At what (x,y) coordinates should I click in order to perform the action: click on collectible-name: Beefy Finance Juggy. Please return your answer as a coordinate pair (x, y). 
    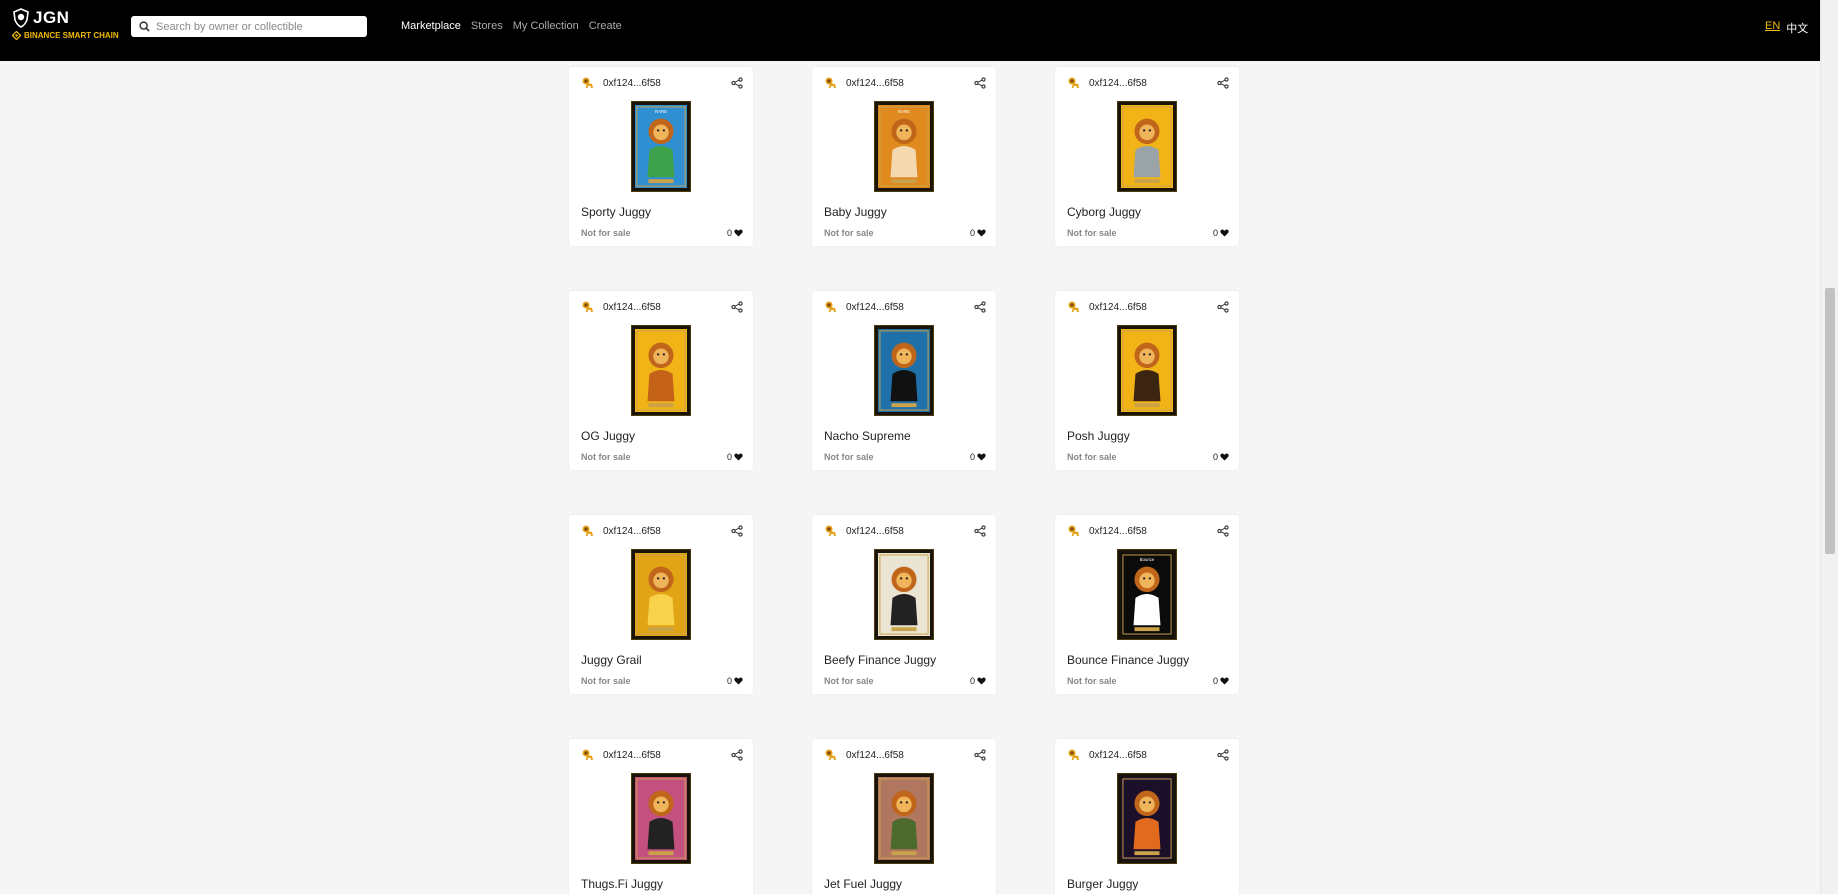
    Looking at the image, I should click on (880, 660).